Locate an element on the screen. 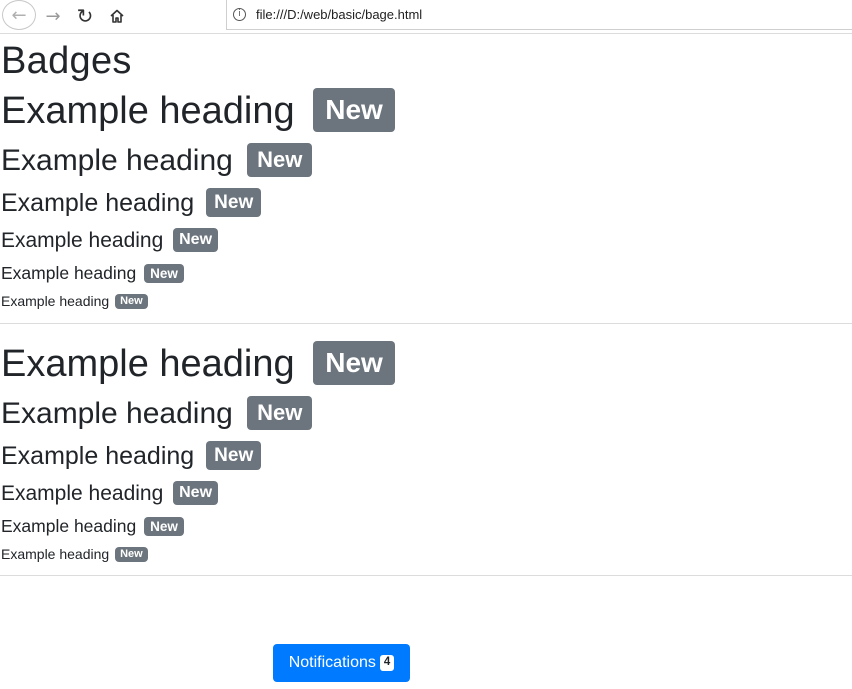  page-title: Badges is located at coordinates (66, 61).